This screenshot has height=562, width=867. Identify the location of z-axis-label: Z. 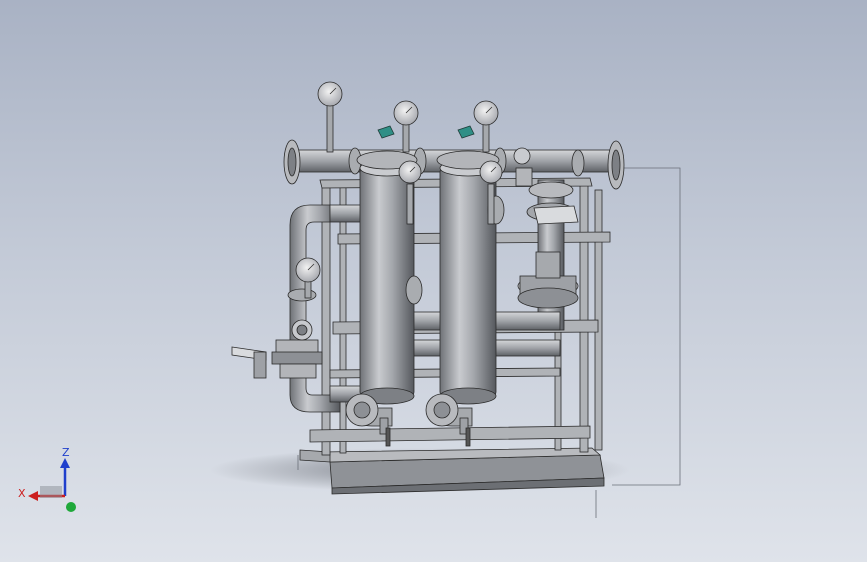
(66, 452).